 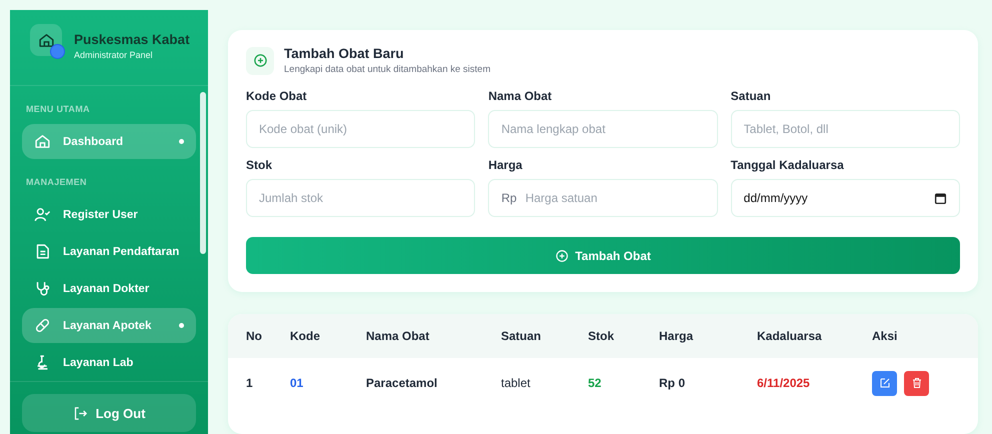 What do you see at coordinates (80, 413) in the screenshot?
I see `logout-icon` at bounding box center [80, 413].